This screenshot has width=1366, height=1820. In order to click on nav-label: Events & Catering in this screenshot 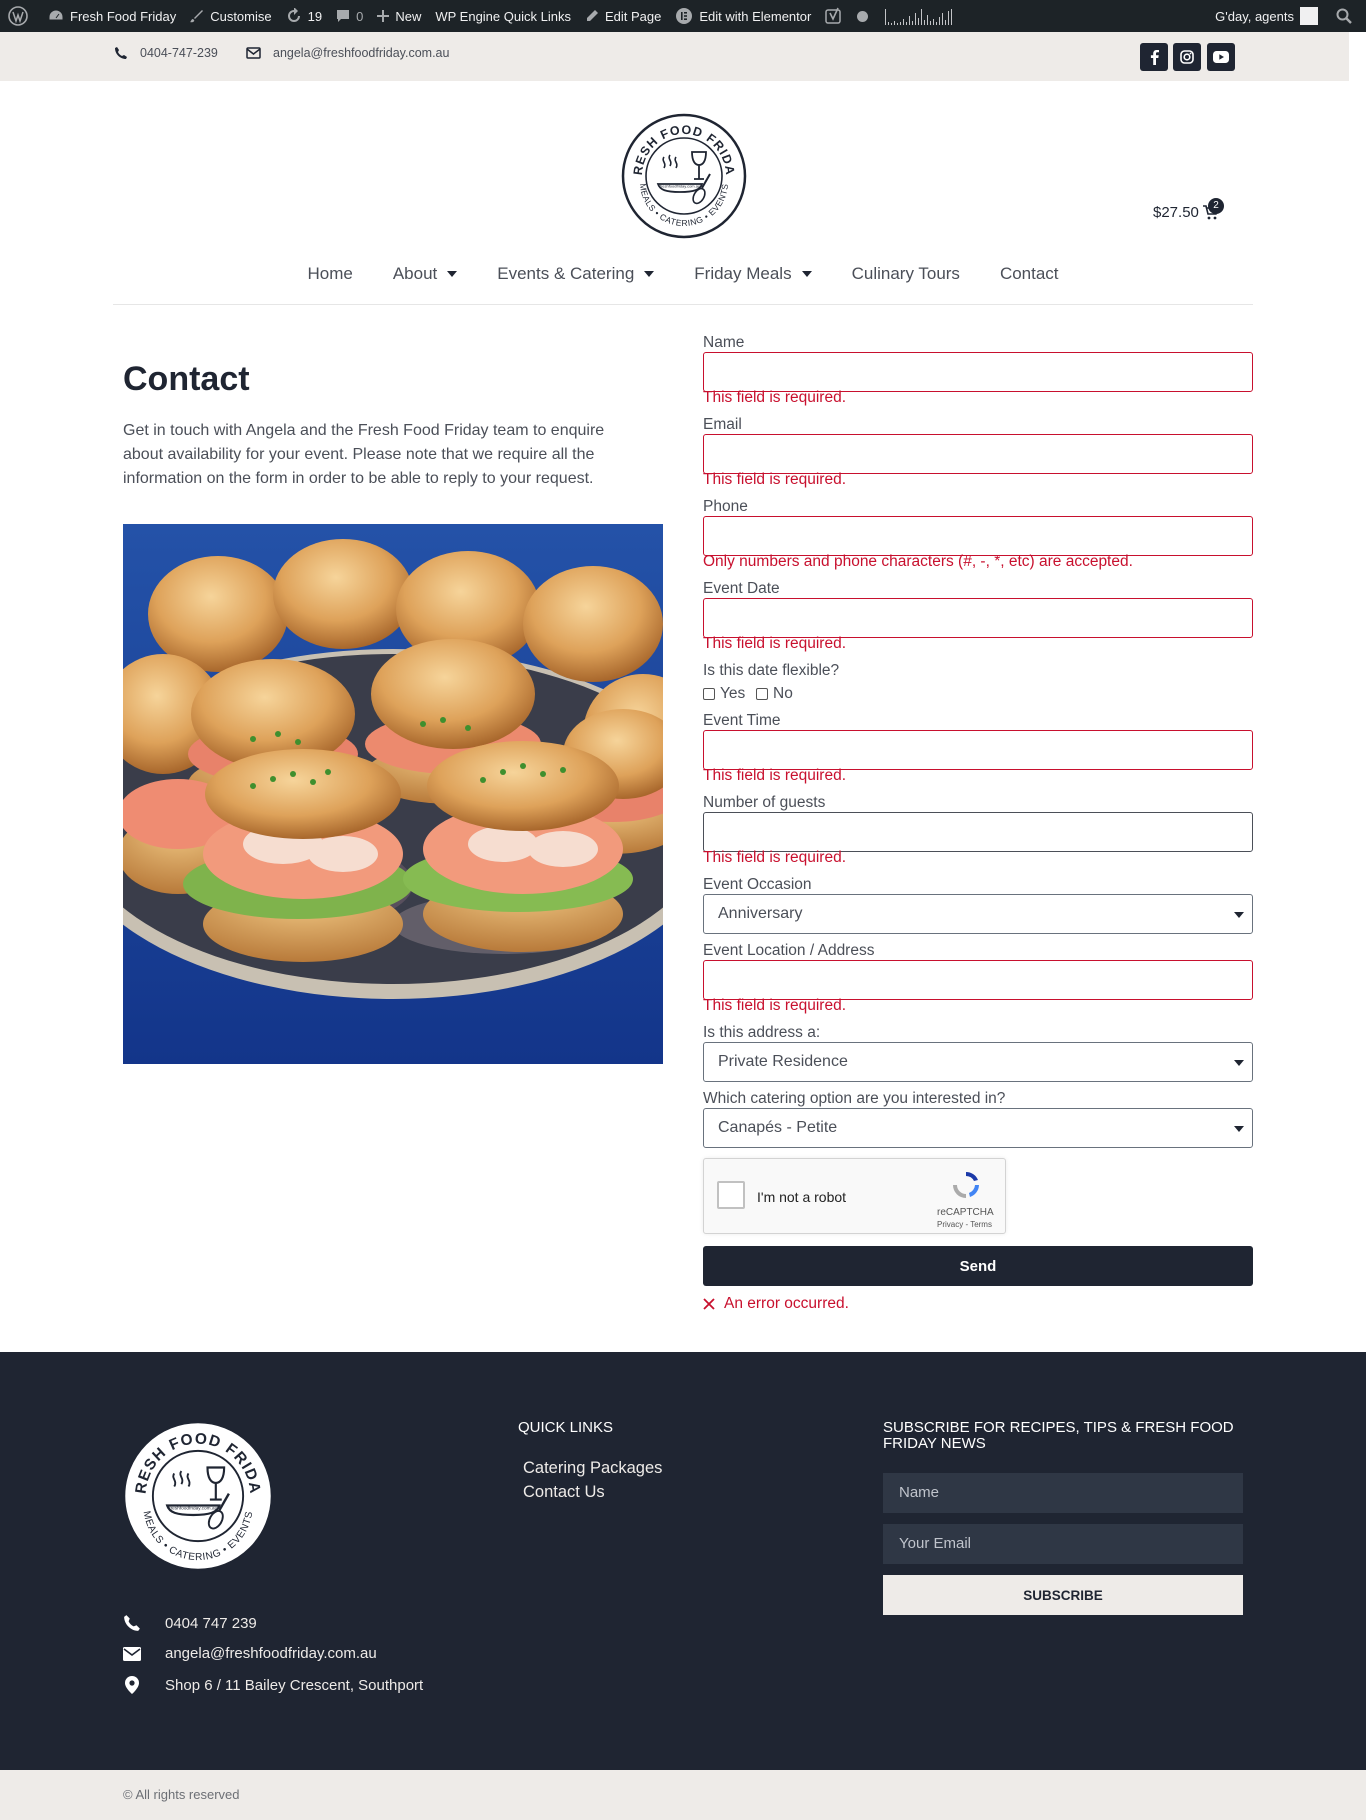, I will do `click(566, 273)`.